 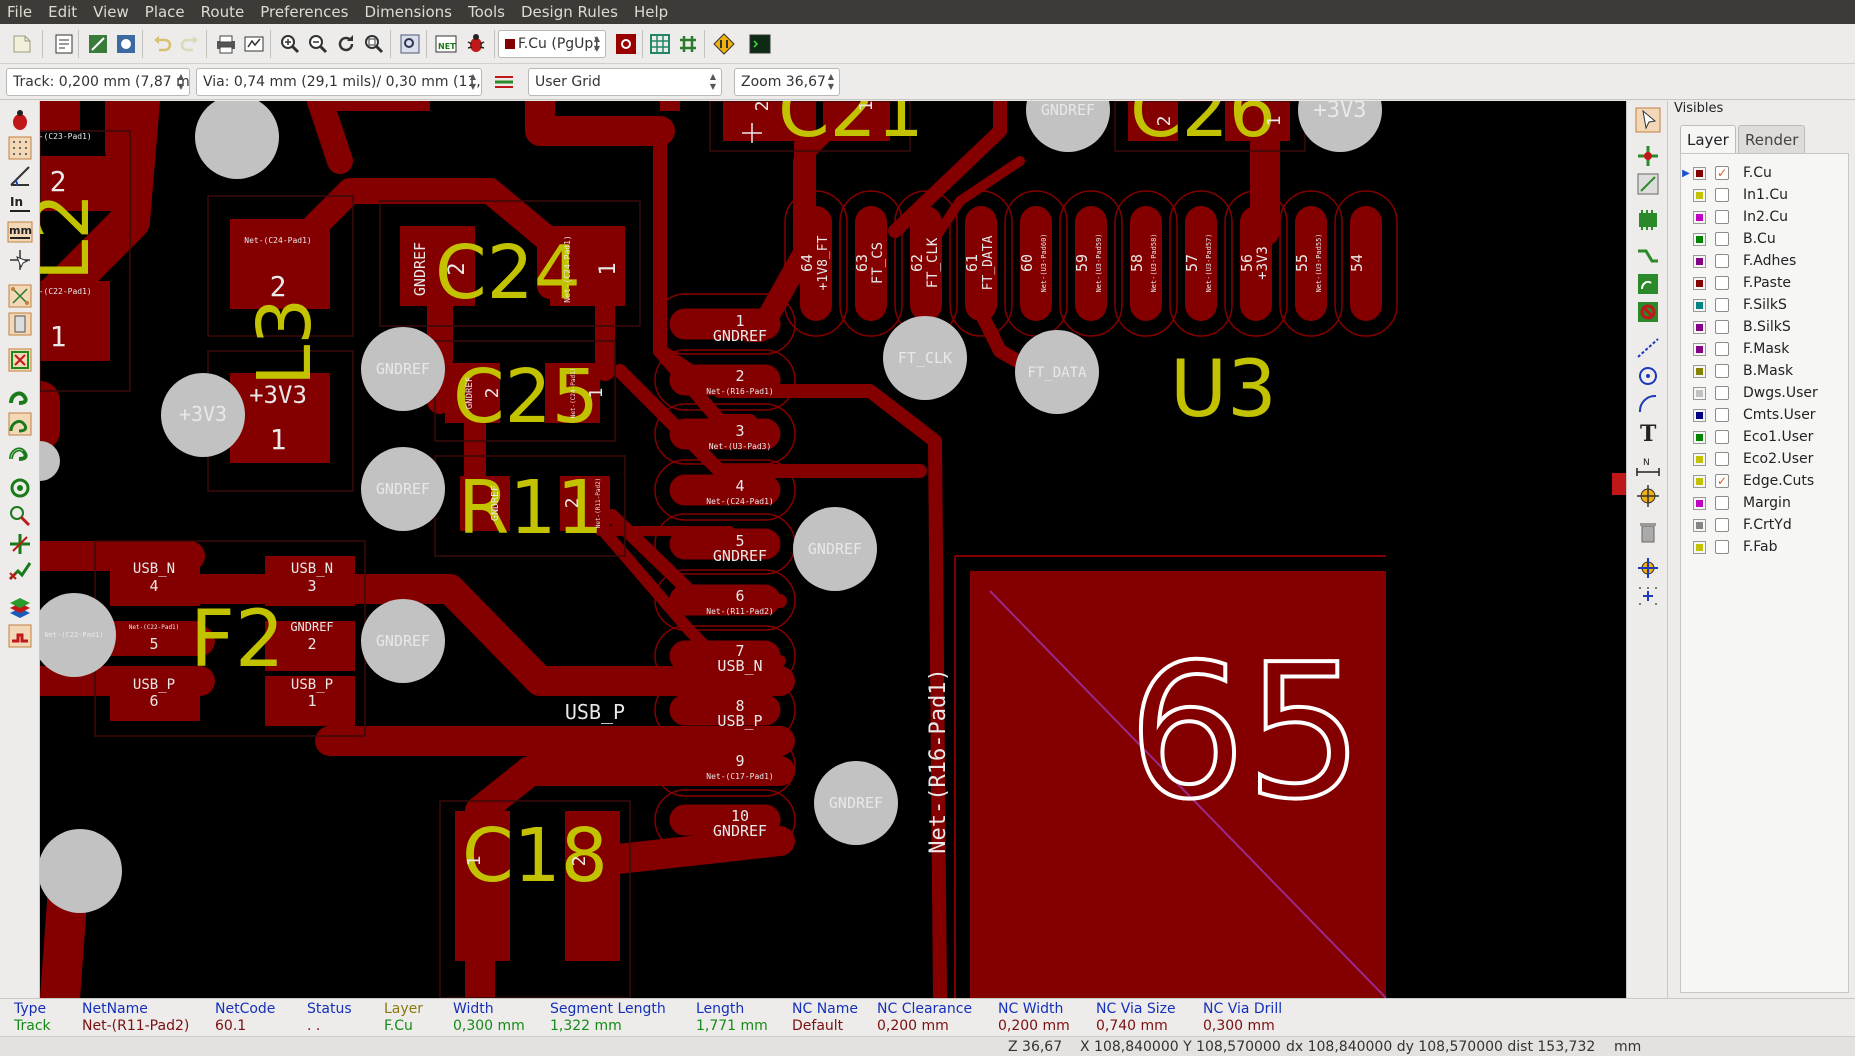 I want to click on menu-file: File, so click(x=20, y=12).